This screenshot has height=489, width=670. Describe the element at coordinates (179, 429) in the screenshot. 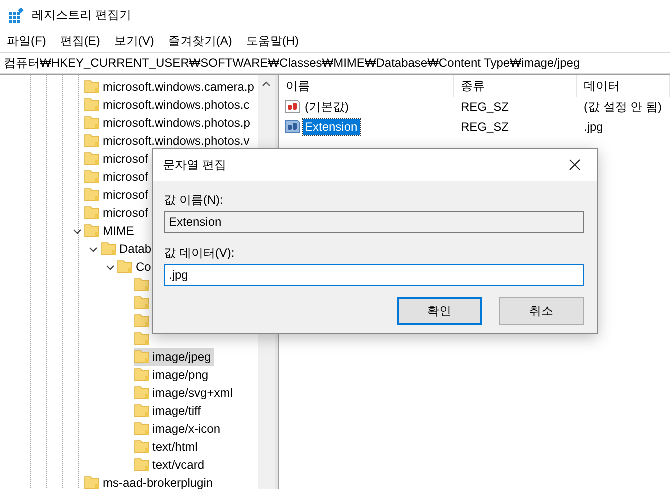

I see `tree-item: image/x-icon` at that location.